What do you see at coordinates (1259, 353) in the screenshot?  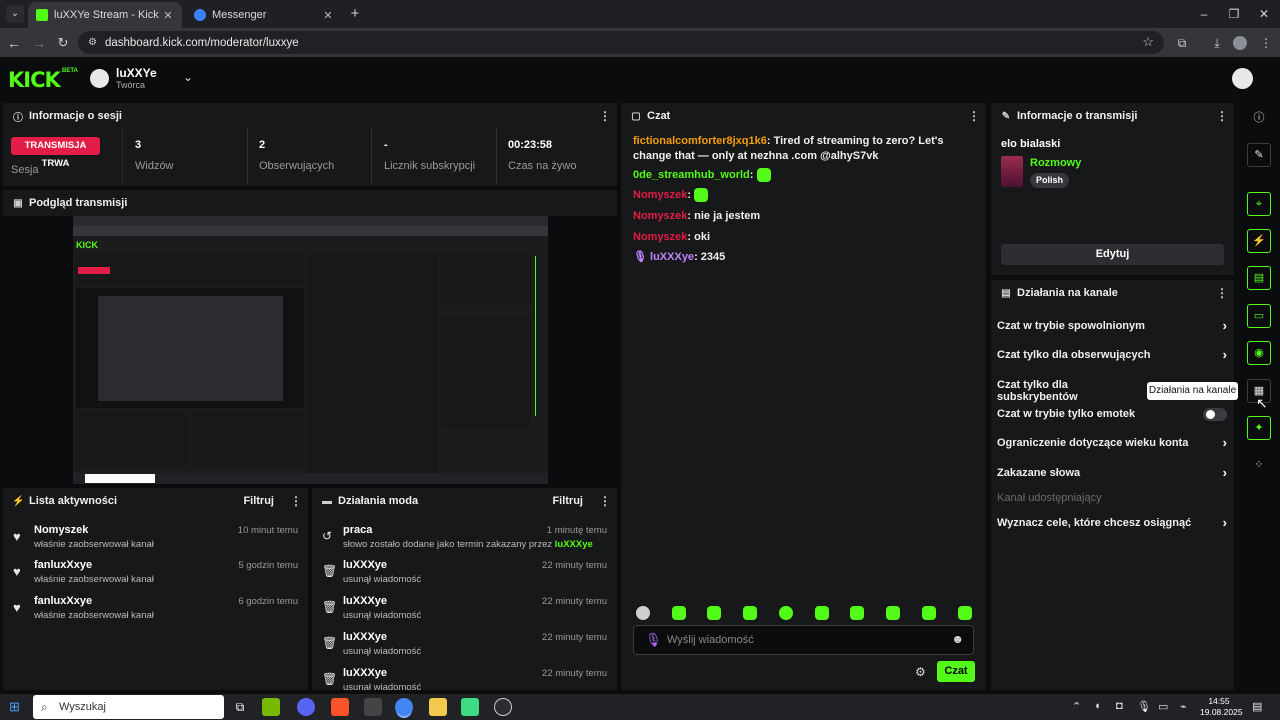 I see `broadcast-icon: ◉` at bounding box center [1259, 353].